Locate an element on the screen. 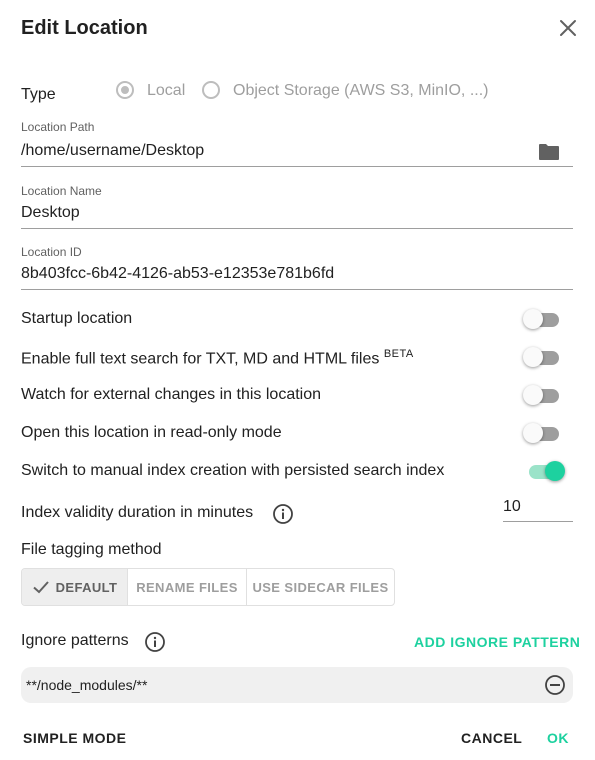 The width and height of the screenshot is (595, 760). file-tagging-toggle-group: DEFAULT RENAME FILES USE SIDECAR FILES is located at coordinates (208, 587).